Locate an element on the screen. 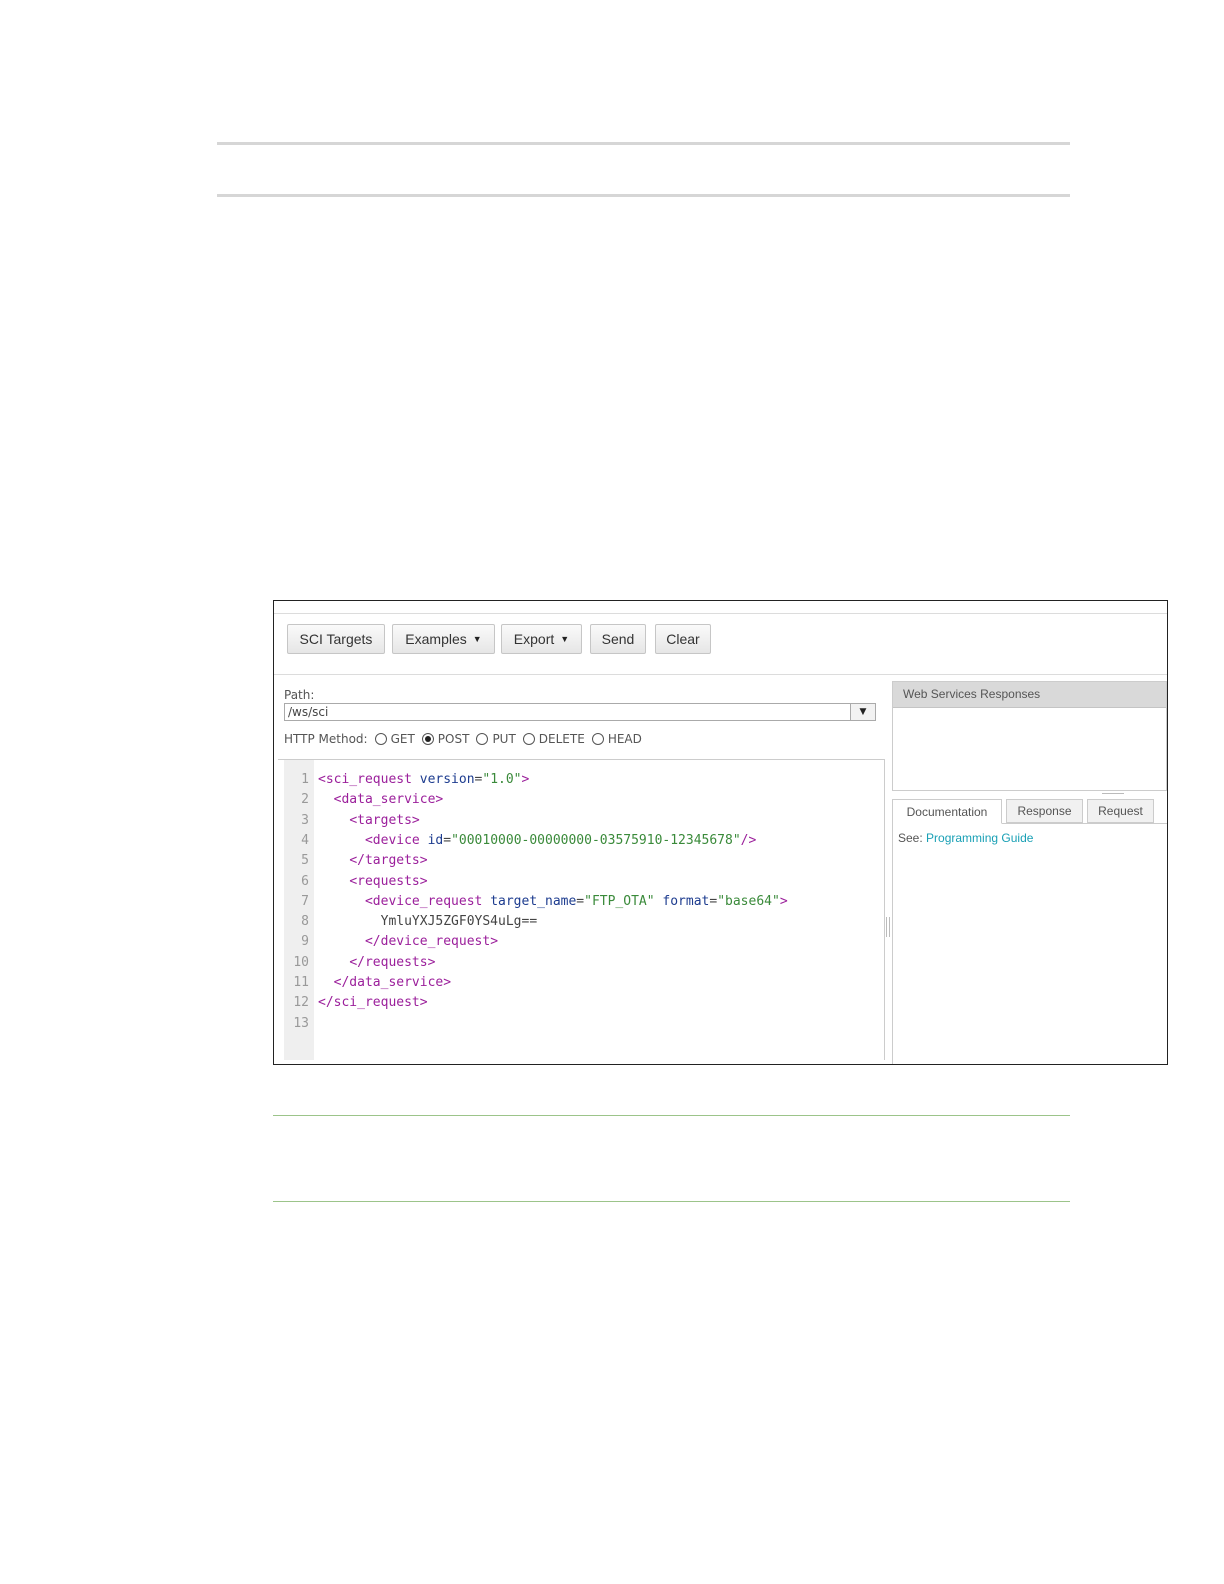 The image size is (1224, 1584). export-label: Export is located at coordinates (534, 639).